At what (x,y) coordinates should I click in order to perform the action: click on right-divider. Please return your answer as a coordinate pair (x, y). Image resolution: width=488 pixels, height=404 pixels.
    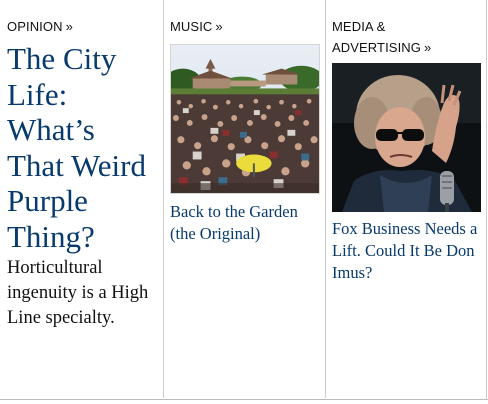
    Looking at the image, I should click on (486, 200).